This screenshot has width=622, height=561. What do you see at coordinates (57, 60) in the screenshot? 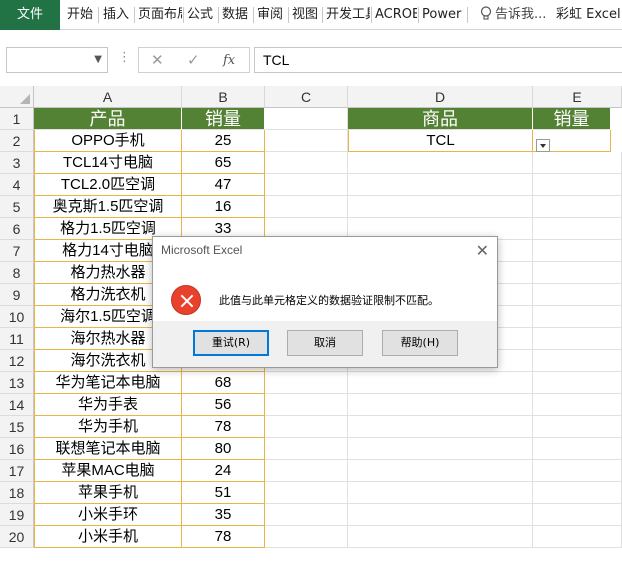
I see `name-box: ▼` at bounding box center [57, 60].